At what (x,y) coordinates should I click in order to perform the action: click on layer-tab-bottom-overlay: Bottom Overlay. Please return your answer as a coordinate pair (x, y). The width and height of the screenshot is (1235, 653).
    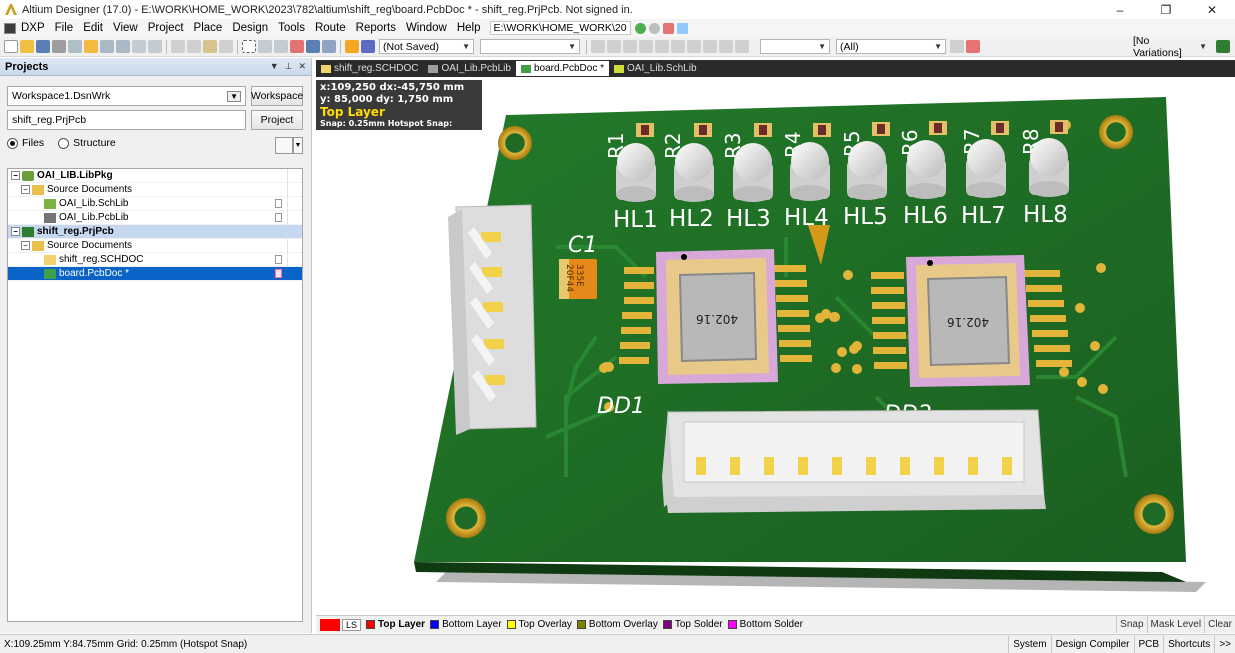
    Looking at the image, I should click on (617, 624).